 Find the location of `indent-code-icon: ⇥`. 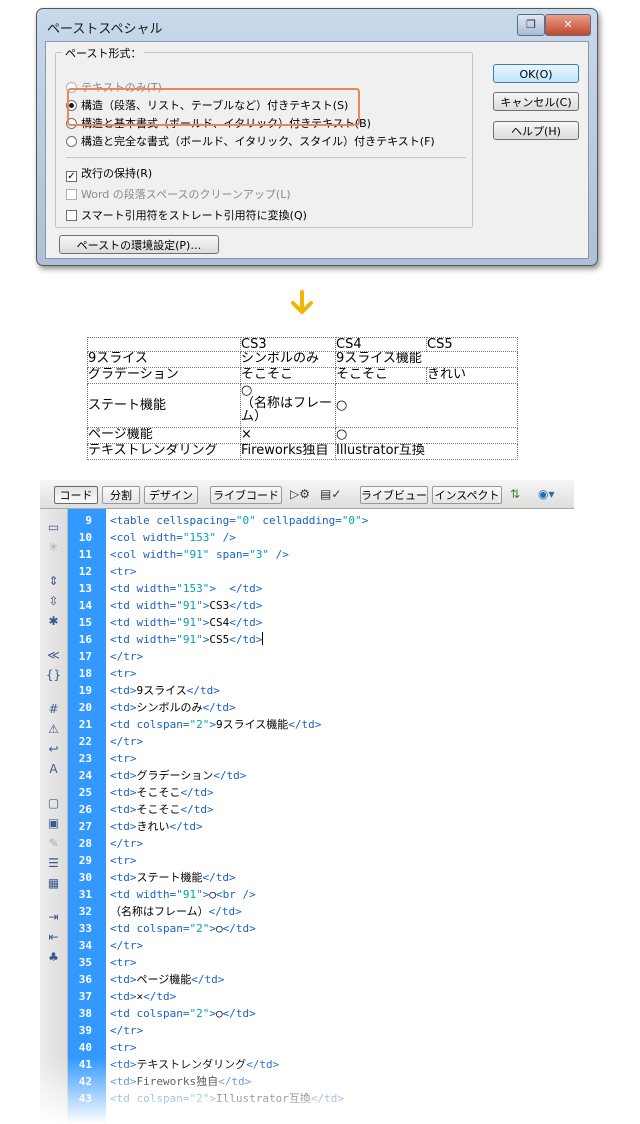

indent-code-icon: ⇥ is located at coordinates (53, 917).